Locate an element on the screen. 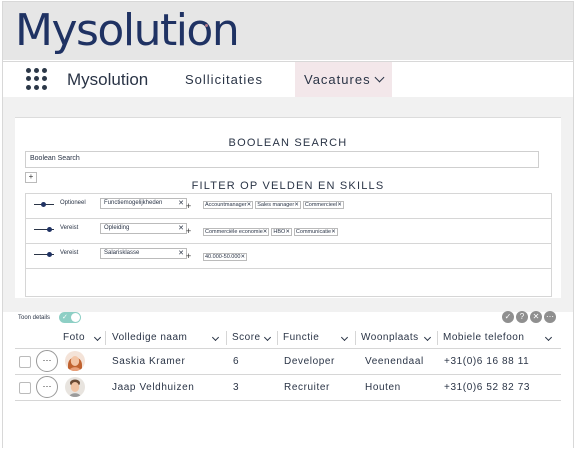 The width and height of the screenshot is (576, 450). filter-title: FILTER OP VELDEN EN SKILLS is located at coordinates (288, 186).